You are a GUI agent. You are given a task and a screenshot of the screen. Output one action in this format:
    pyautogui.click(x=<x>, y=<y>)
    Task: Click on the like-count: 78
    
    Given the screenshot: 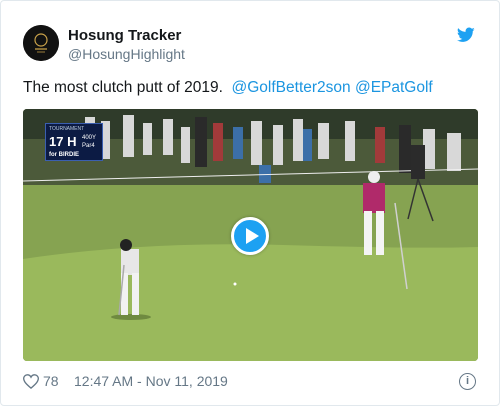 What is the action you would take?
    pyautogui.click(x=51, y=381)
    